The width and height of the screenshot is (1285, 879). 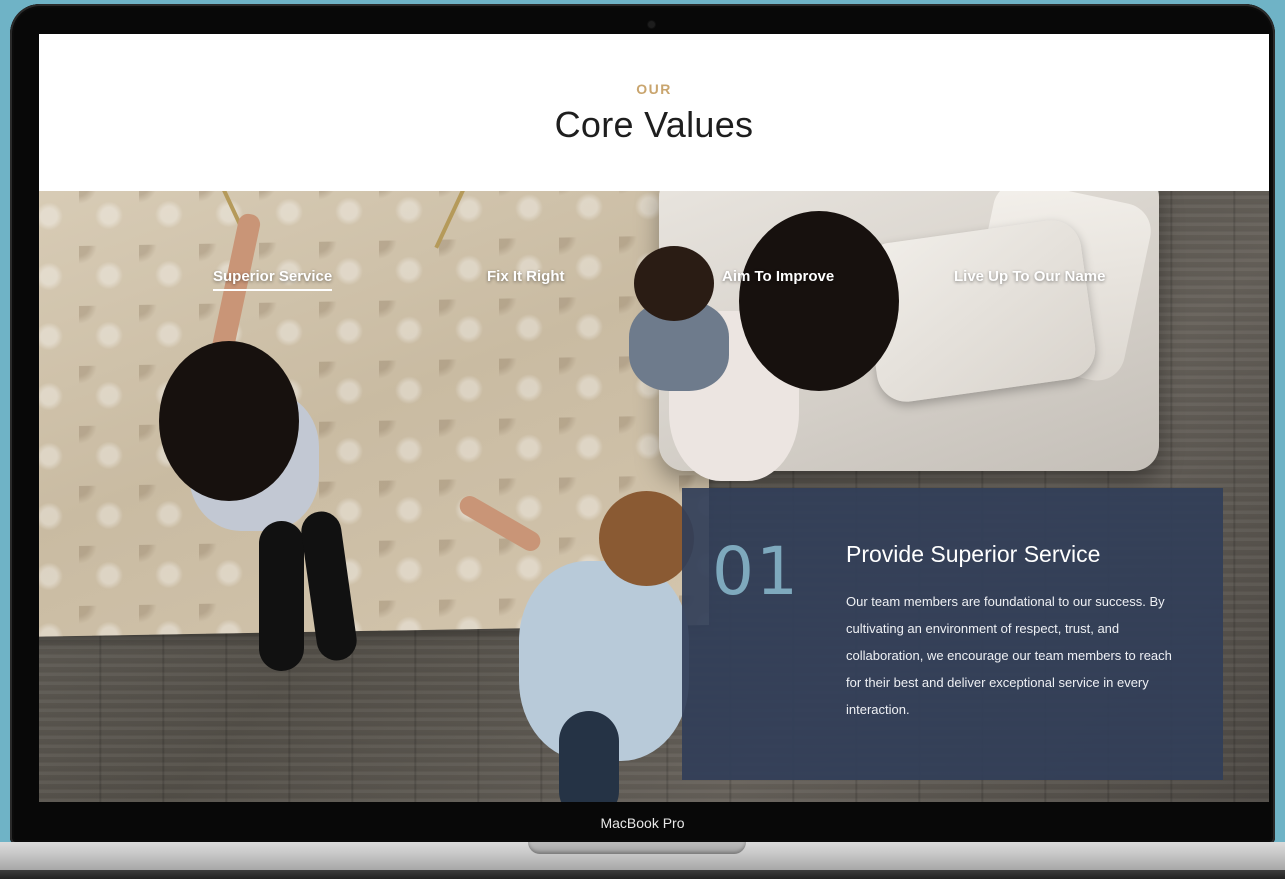 I want to click on value-number: 01, so click(x=756, y=571).